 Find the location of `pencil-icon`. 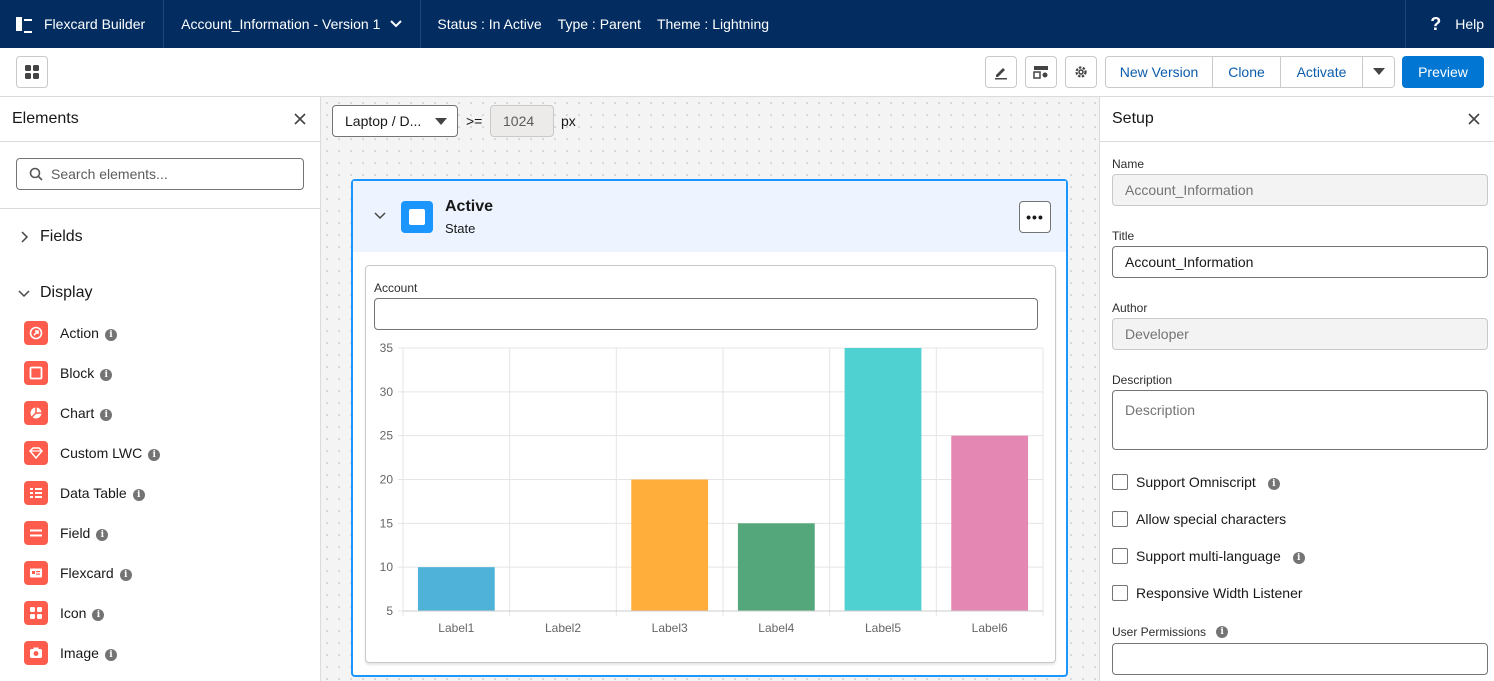

pencil-icon is located at coordinates (1001, 74).